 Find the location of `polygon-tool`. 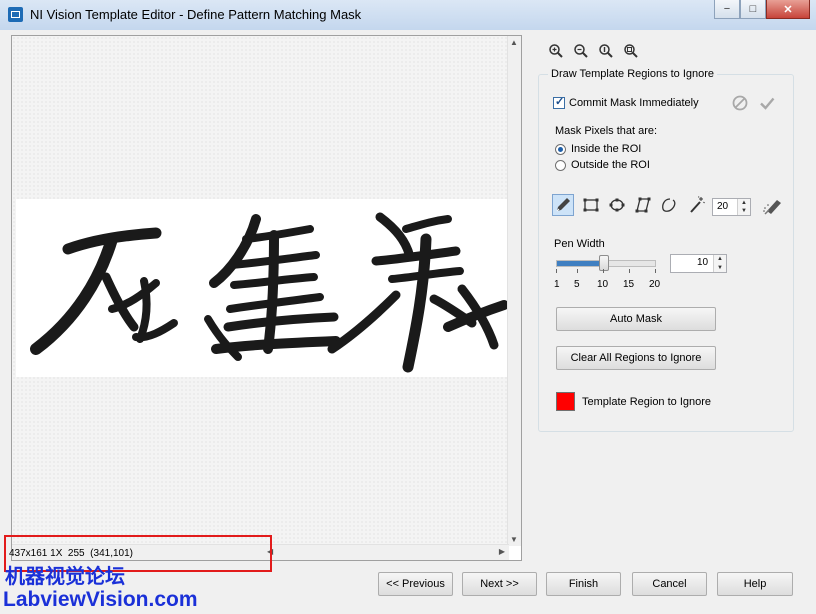

polygon-tool is located at coordinates (643, 205).